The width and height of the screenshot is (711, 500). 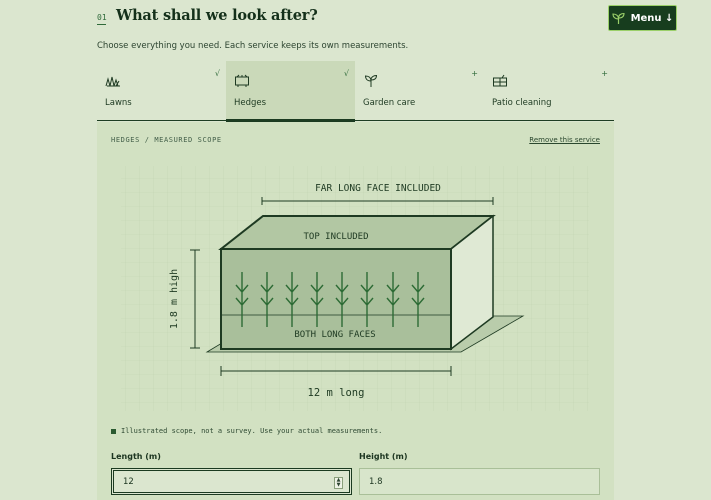 What do you see at coordinates (250, 103) in the screenshot?
I see `tab-hedges-label: Hedges` at bounding box center [250, 103].